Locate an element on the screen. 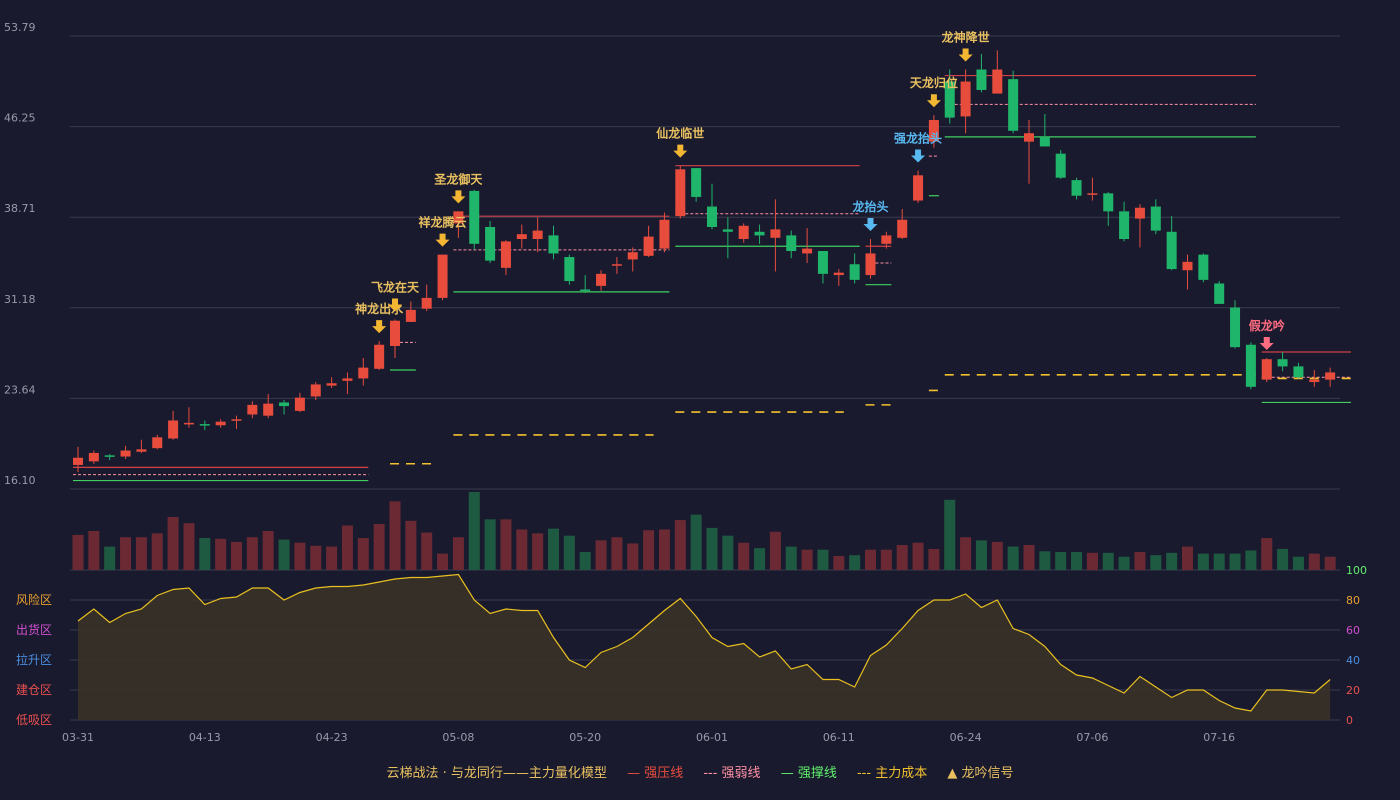  indicator-tick-label: 60 is located at coordinates (1353, 630).